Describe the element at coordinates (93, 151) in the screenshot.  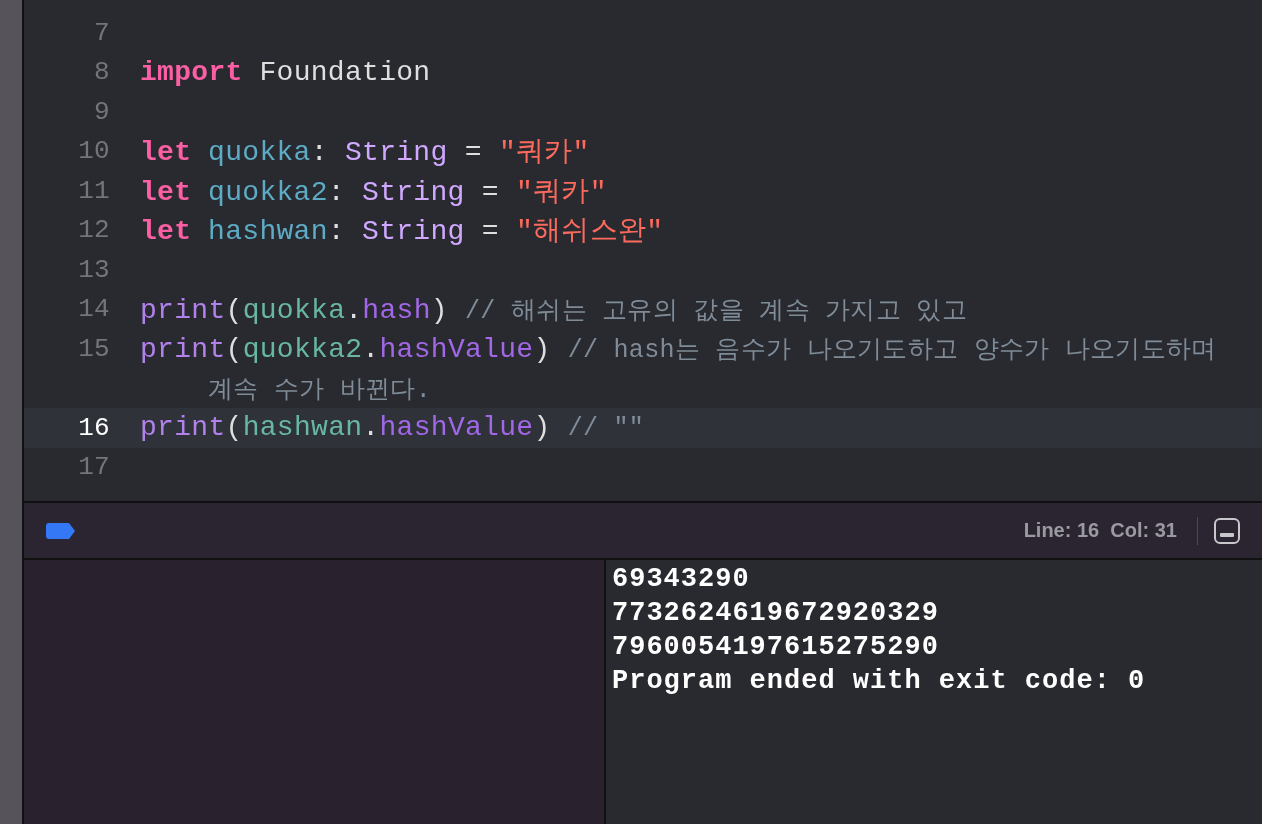
I see `line-number: 10` at that location.